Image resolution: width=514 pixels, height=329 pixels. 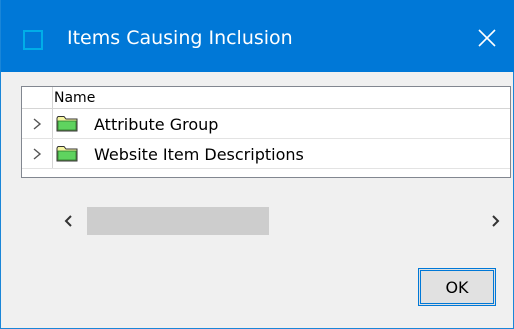 I want to click on window-app-icon, so click(x=33, y=40).